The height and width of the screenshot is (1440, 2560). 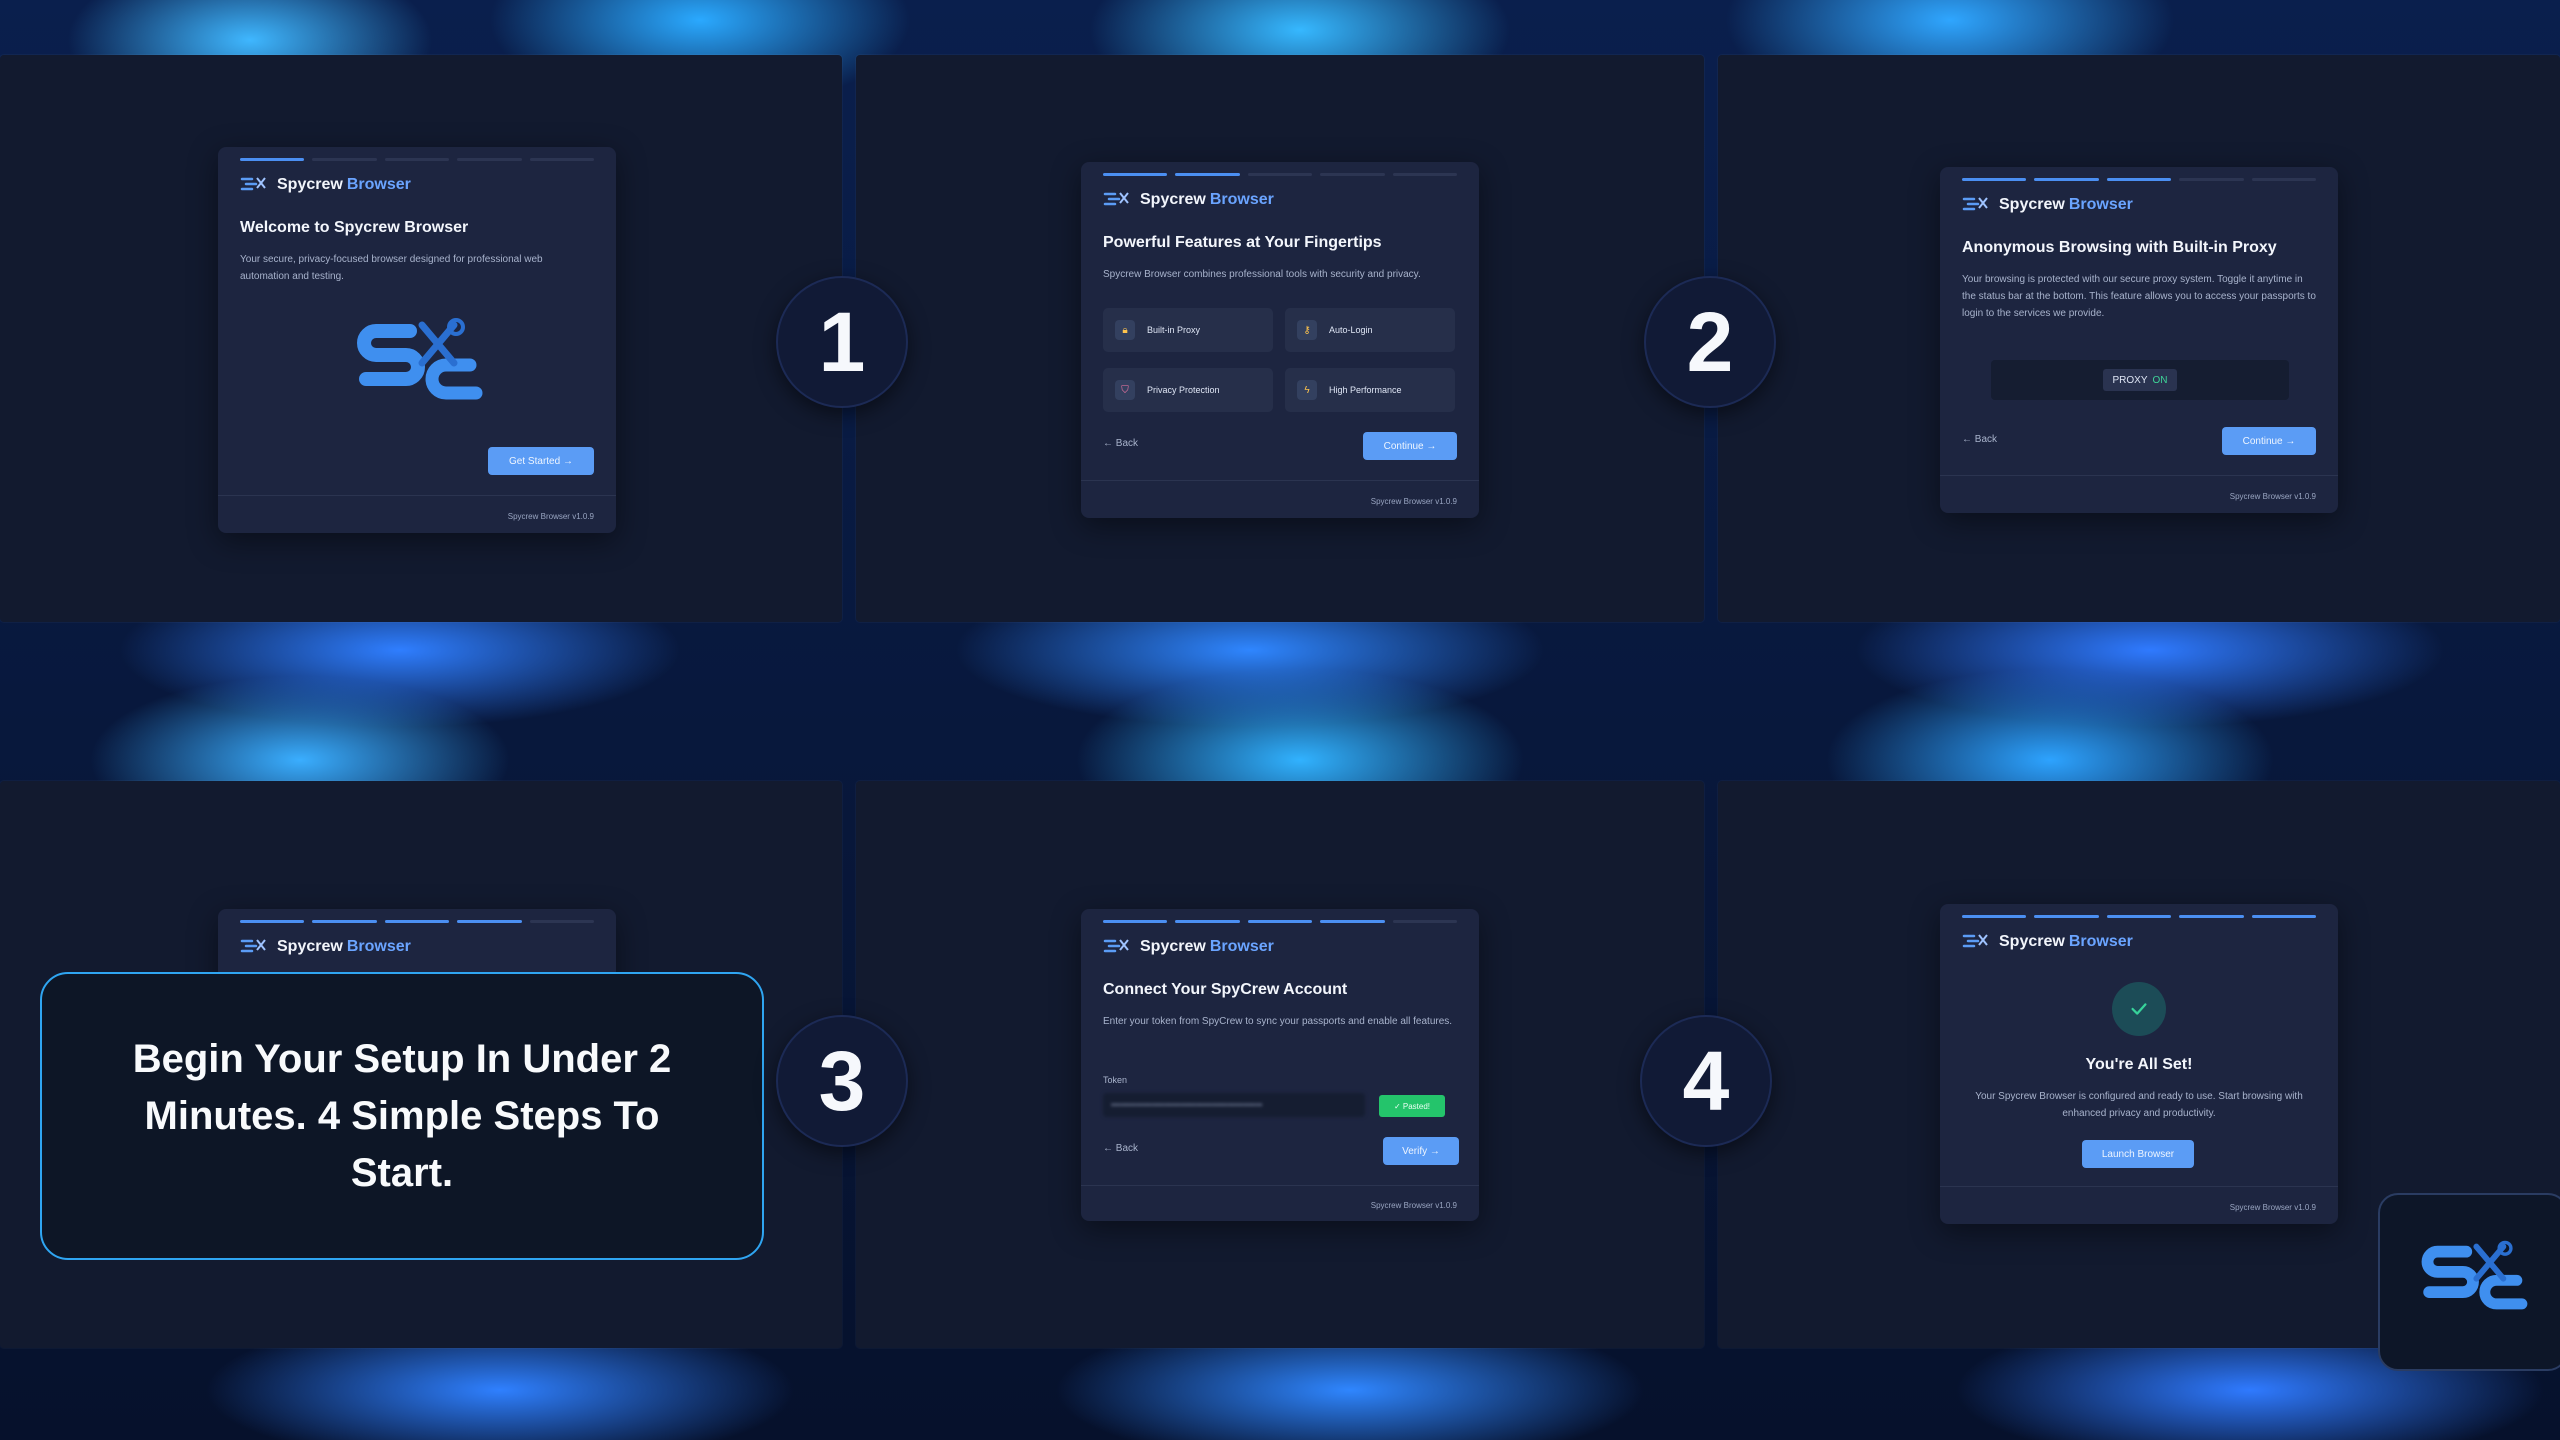 I want to click on get-started-button: Get Started →, so click(x=541, y=461).